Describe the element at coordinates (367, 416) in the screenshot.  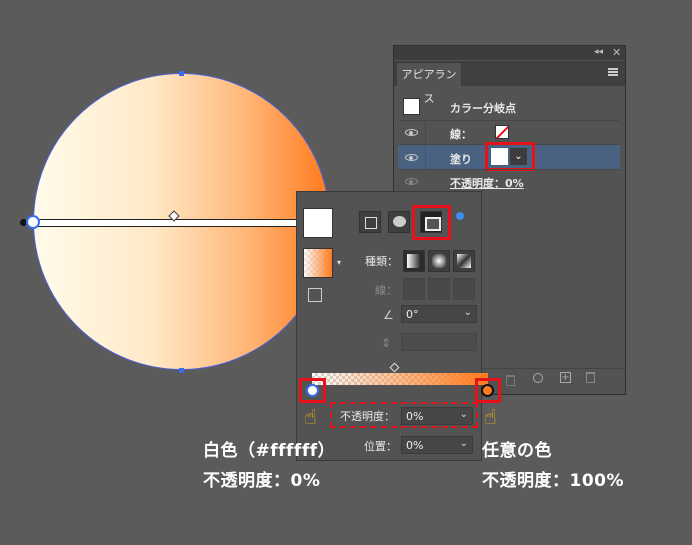
I see `opacity-label: 不透明度：` at that location.